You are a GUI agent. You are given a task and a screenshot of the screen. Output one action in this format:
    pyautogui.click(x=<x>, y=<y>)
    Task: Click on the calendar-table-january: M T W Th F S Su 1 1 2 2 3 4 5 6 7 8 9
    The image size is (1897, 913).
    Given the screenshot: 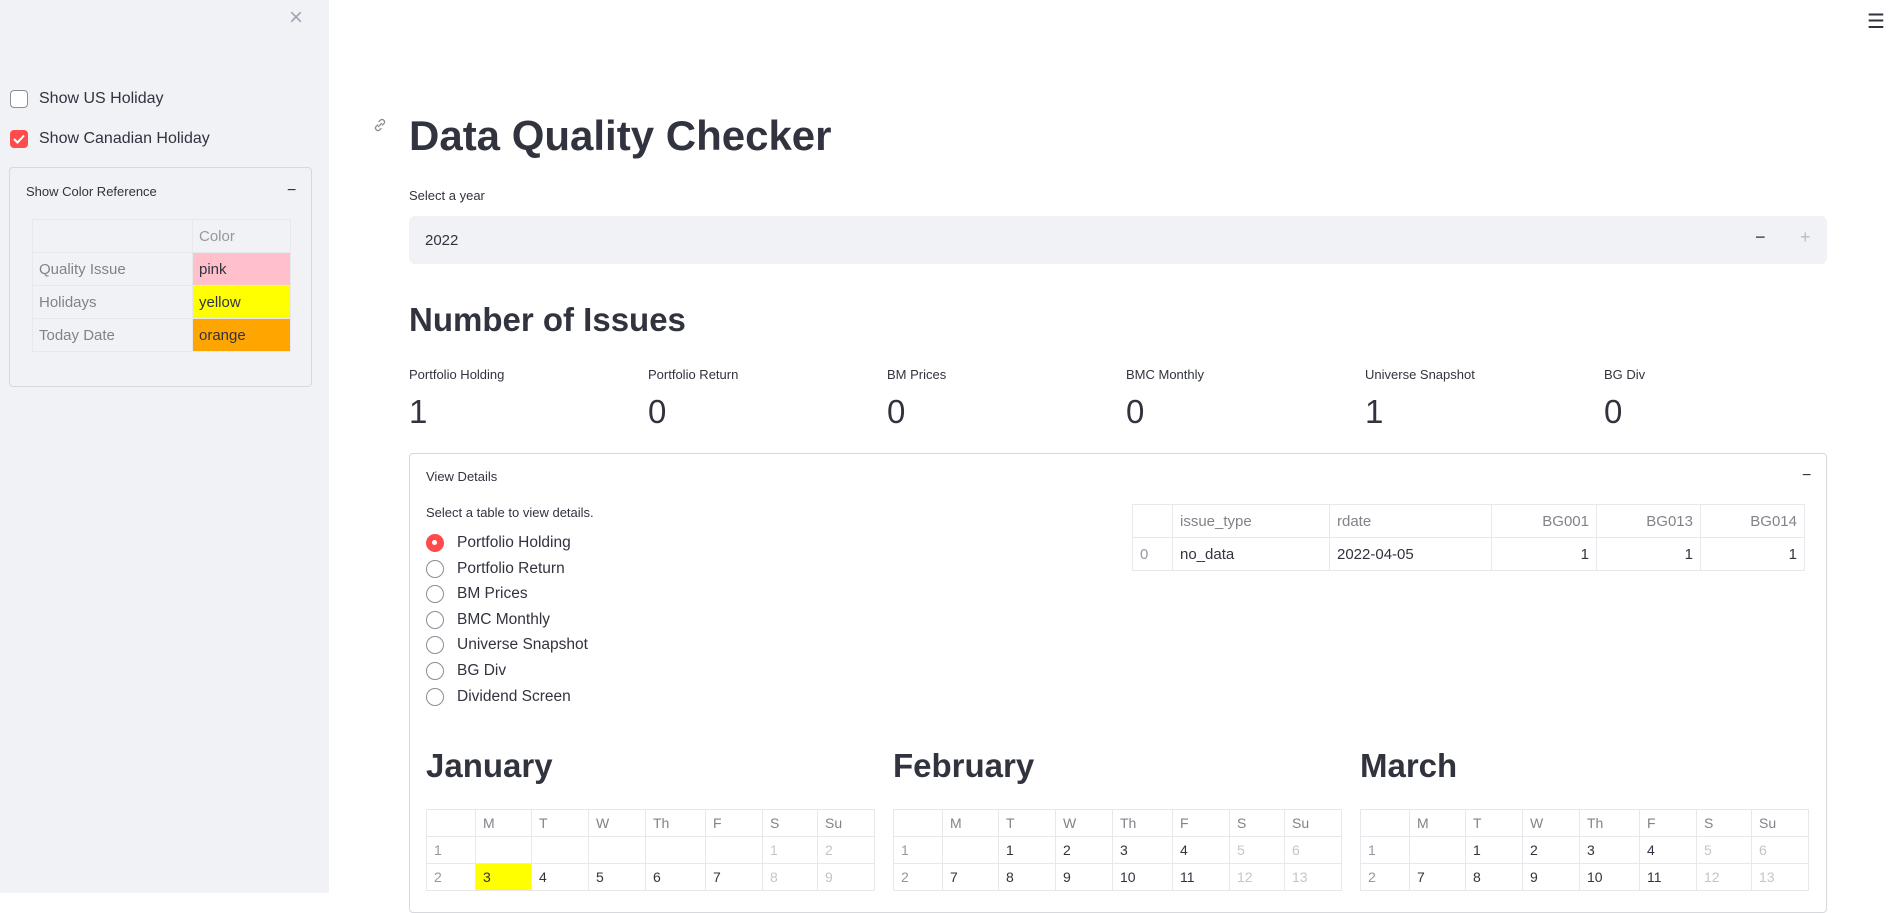 What is the action you would take?
    pyautogui.click(x=650, y=850)
    